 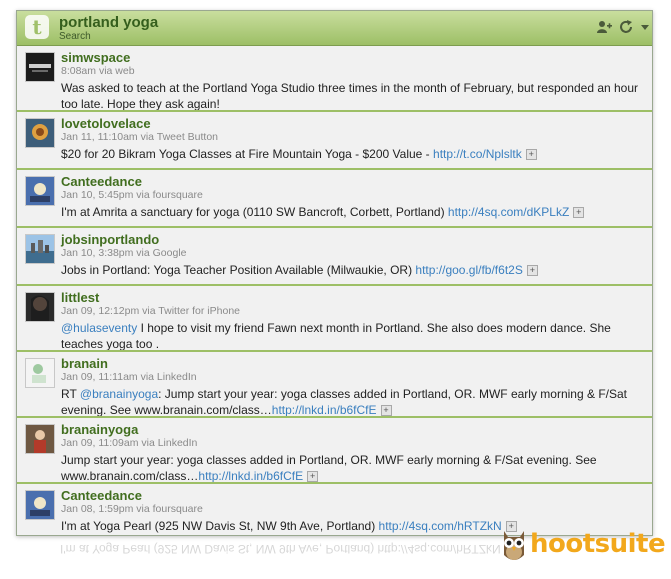 I want to click on dropdown-arrow-icon, so click(x=645, y=27).